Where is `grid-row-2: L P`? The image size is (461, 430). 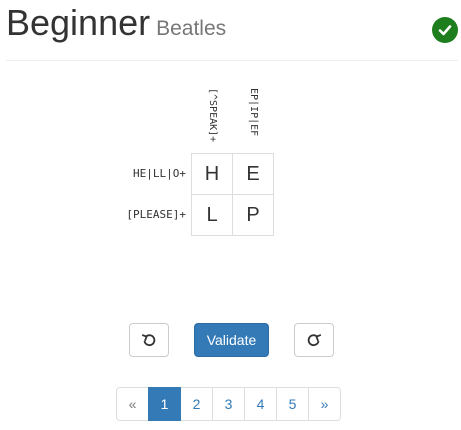
grid-row-2: L P is located at coordinates (232, 215).